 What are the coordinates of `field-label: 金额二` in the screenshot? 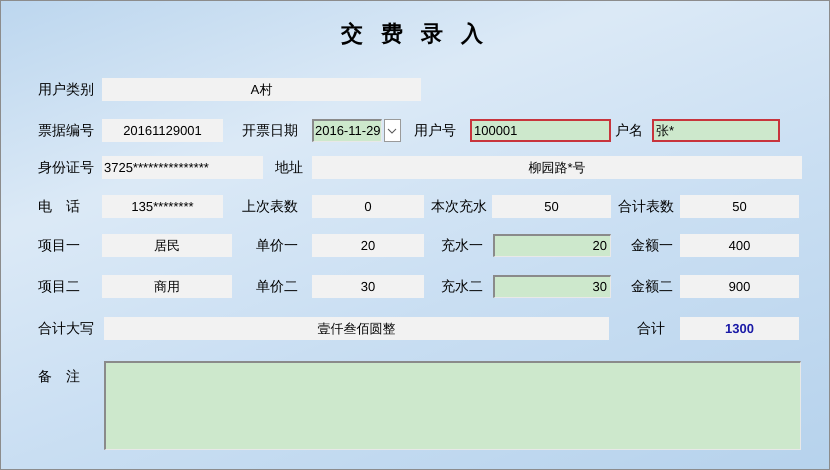 It's located at (652, 286).